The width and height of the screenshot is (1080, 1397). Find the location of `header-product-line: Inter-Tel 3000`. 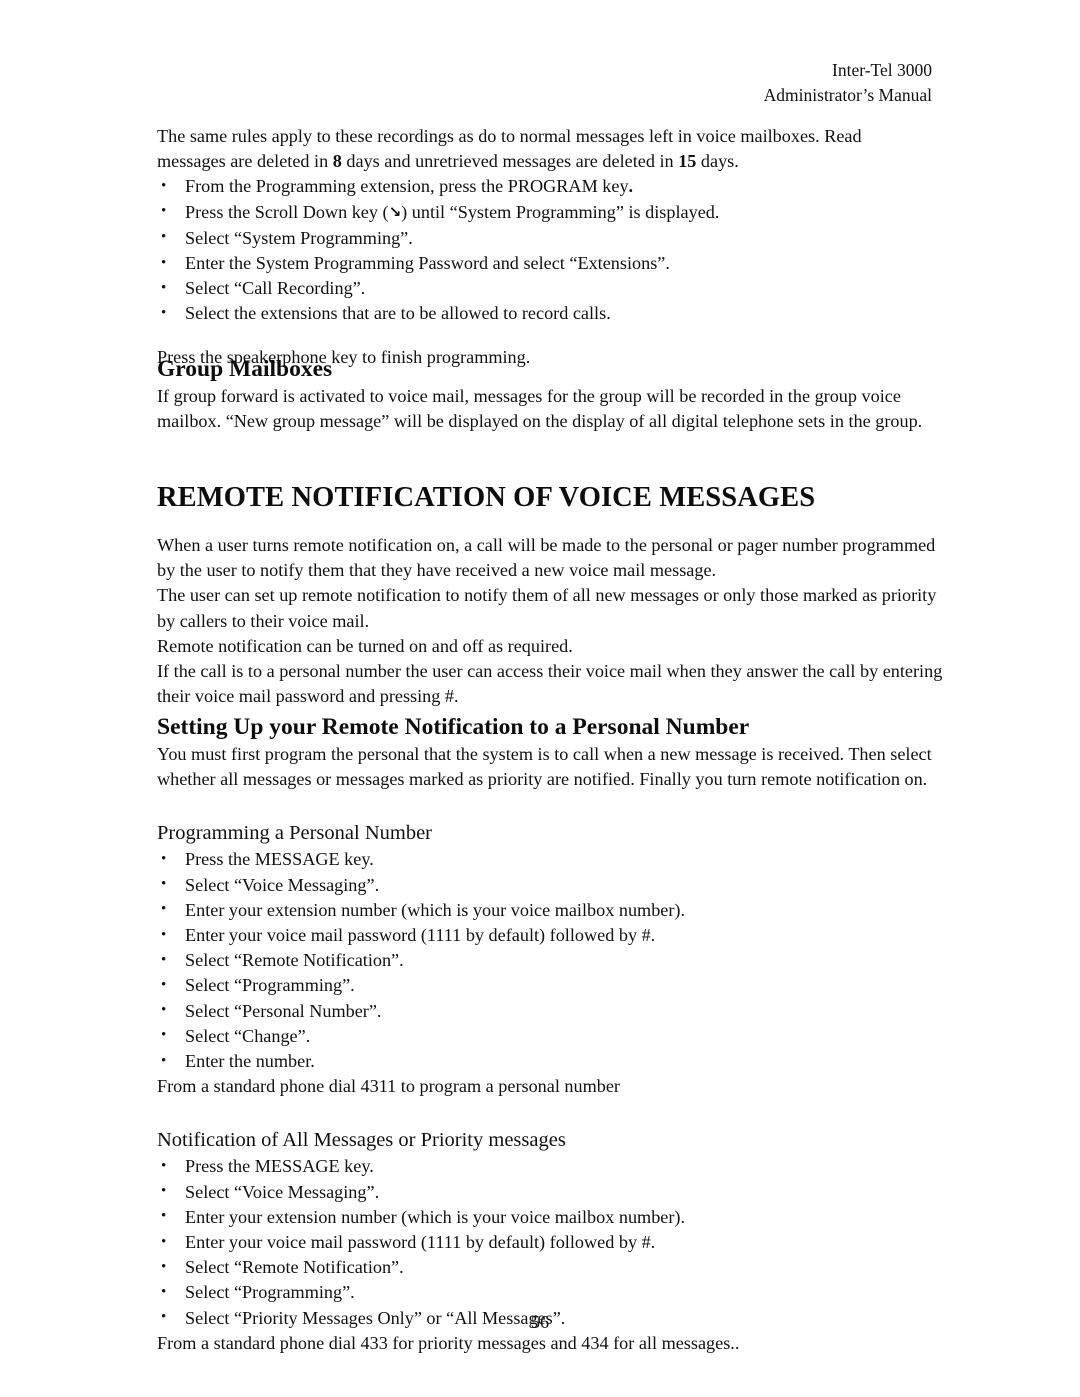

header-product-line: Inter-Tel 3000 is located at coordinates (882, 70).